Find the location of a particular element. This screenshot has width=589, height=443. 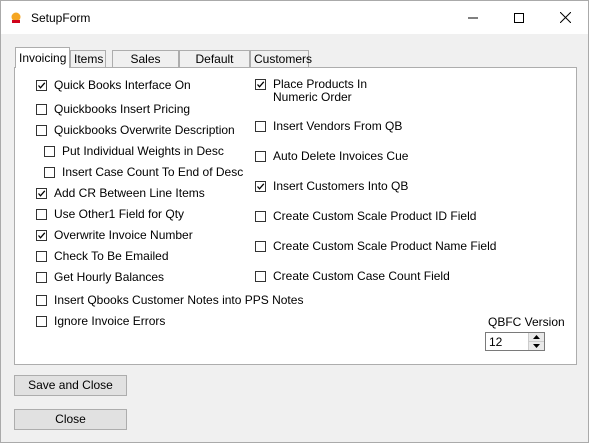

checkbox-label: Quickbooks Insert Pricing is located at coordinates (122, 109).